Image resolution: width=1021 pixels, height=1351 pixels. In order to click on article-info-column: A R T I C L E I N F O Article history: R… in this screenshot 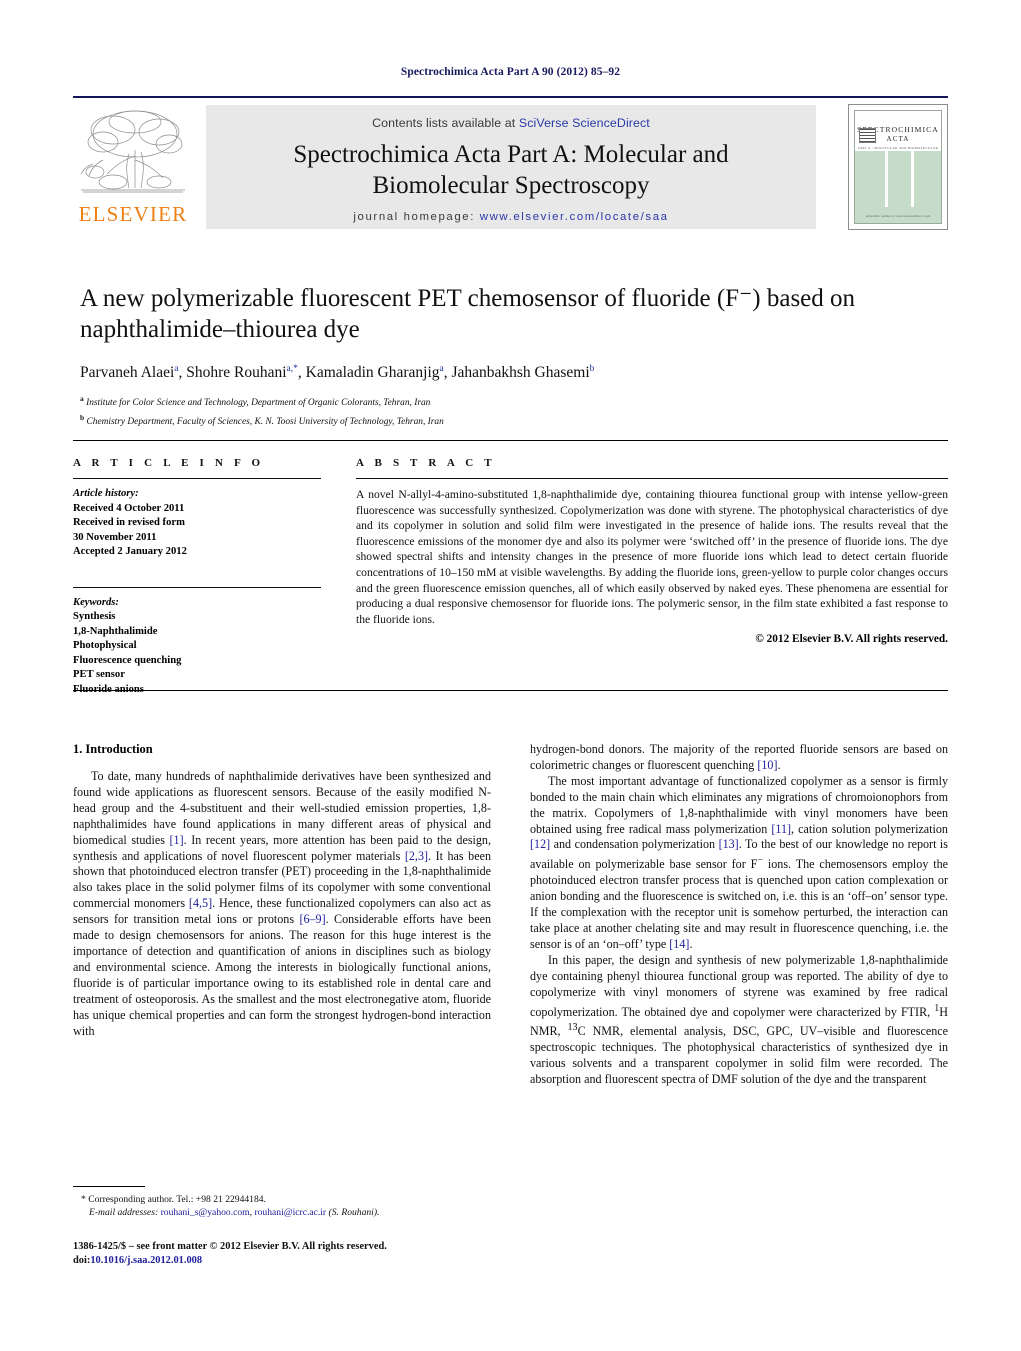, I will do `click(197, 577)`.